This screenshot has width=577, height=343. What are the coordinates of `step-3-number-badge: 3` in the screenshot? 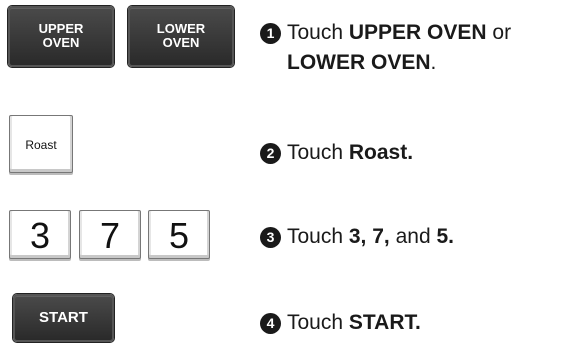 It's located at (270, 237).